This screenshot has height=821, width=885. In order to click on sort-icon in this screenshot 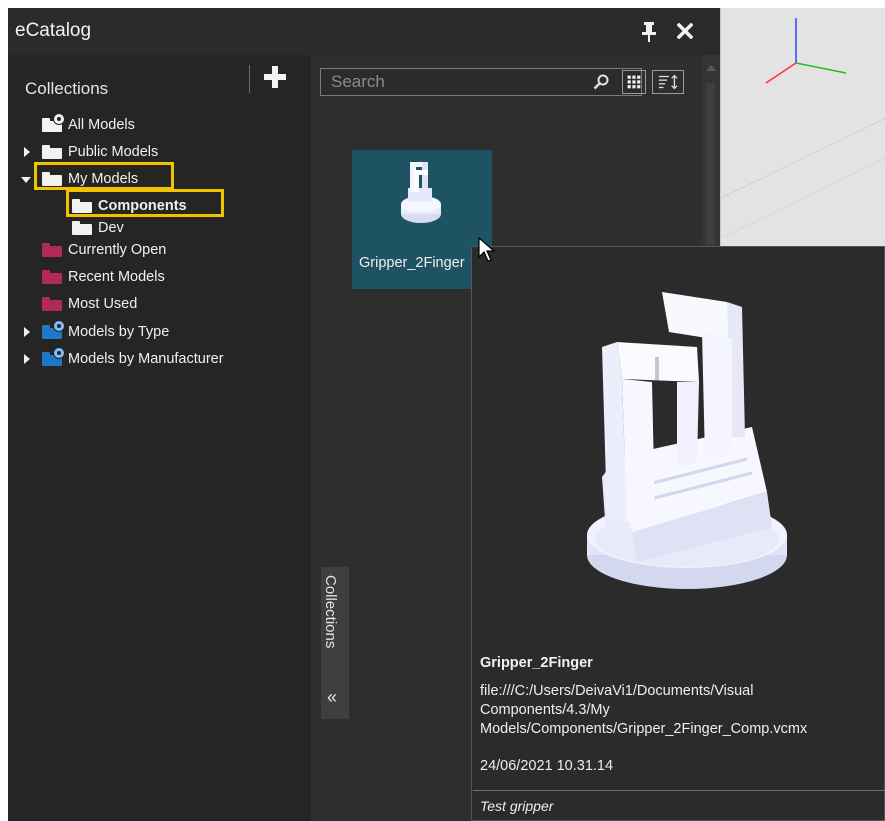, I will do `click(668, 82)`.